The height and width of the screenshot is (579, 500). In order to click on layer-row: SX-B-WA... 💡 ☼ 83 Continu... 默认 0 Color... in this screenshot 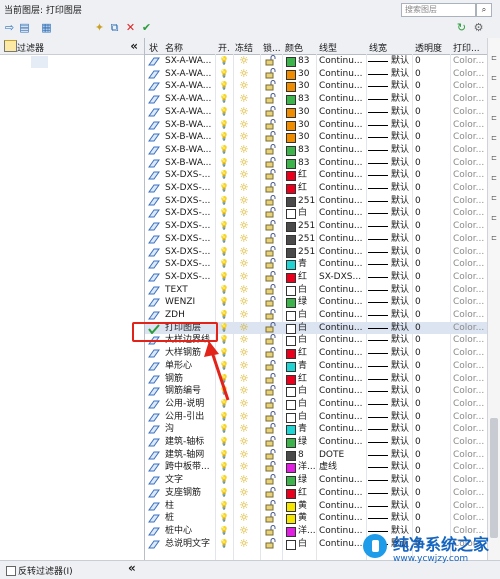, I will do `click(316, 150)`.